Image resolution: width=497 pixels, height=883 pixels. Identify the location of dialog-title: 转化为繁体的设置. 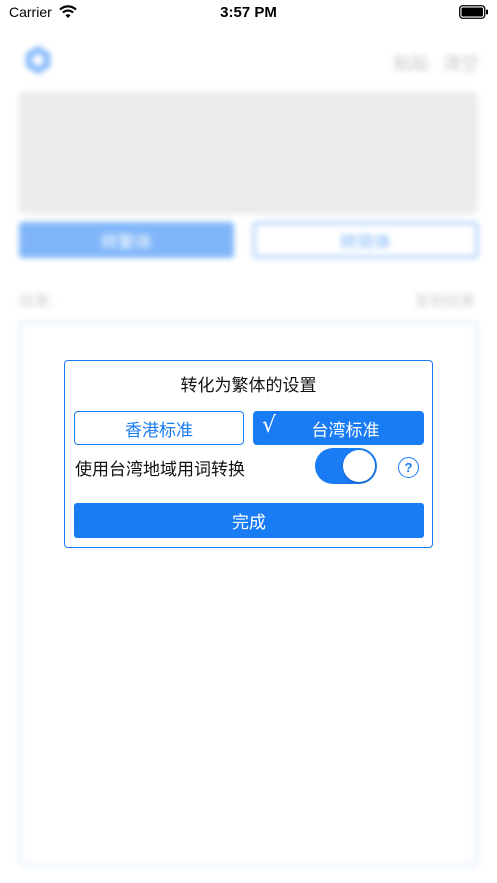
(248, 386).